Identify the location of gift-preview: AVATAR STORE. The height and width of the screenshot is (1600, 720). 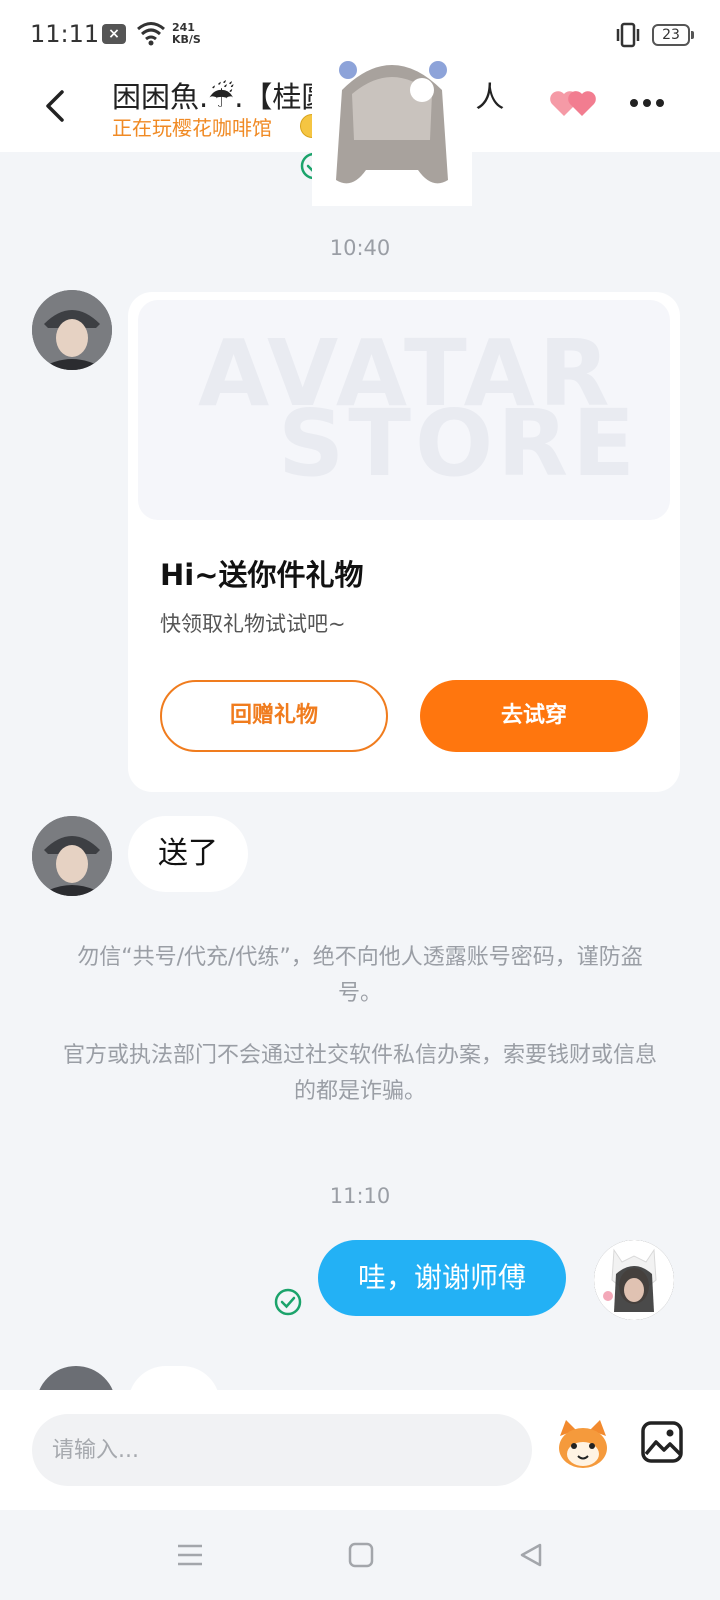
(404, 410).